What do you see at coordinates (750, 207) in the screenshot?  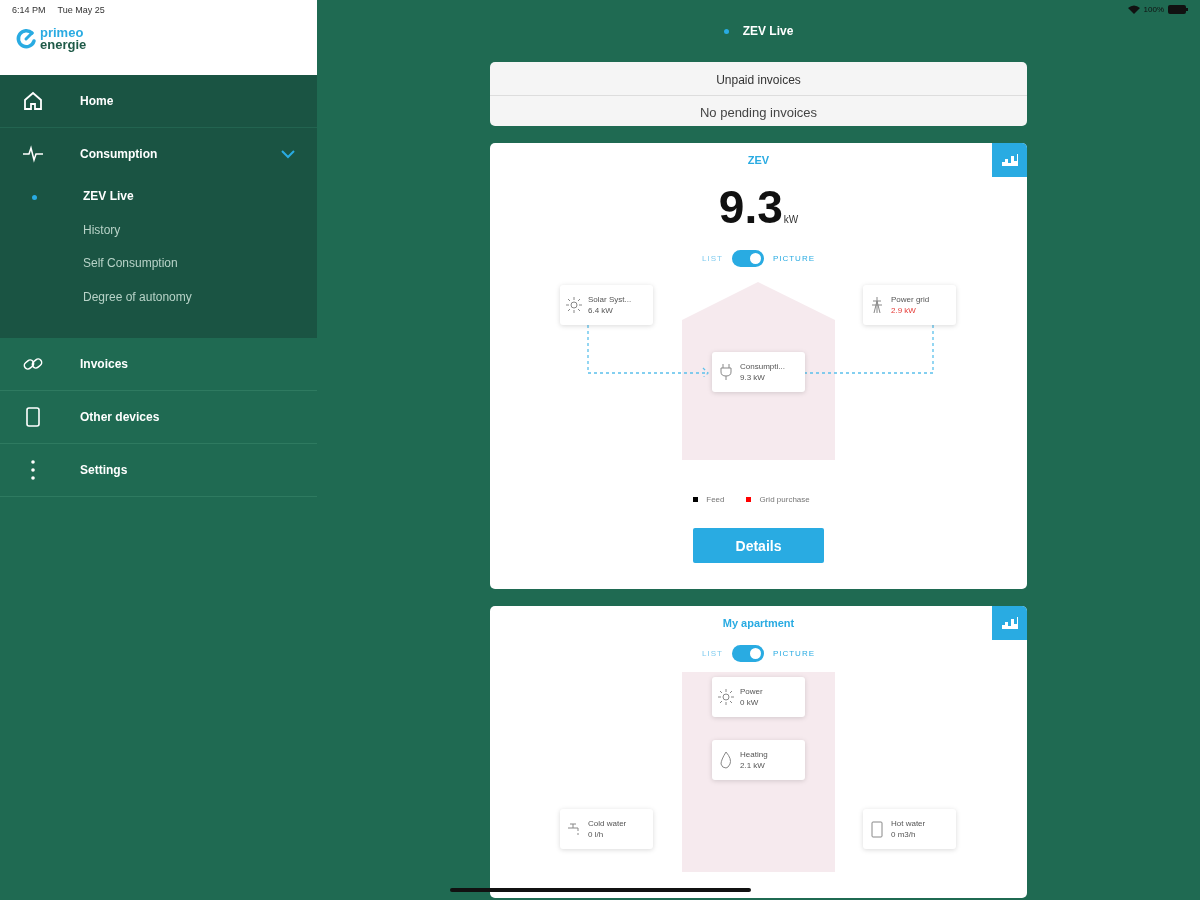 I see `total-power: 9.3` at bounding box center [750, 207].